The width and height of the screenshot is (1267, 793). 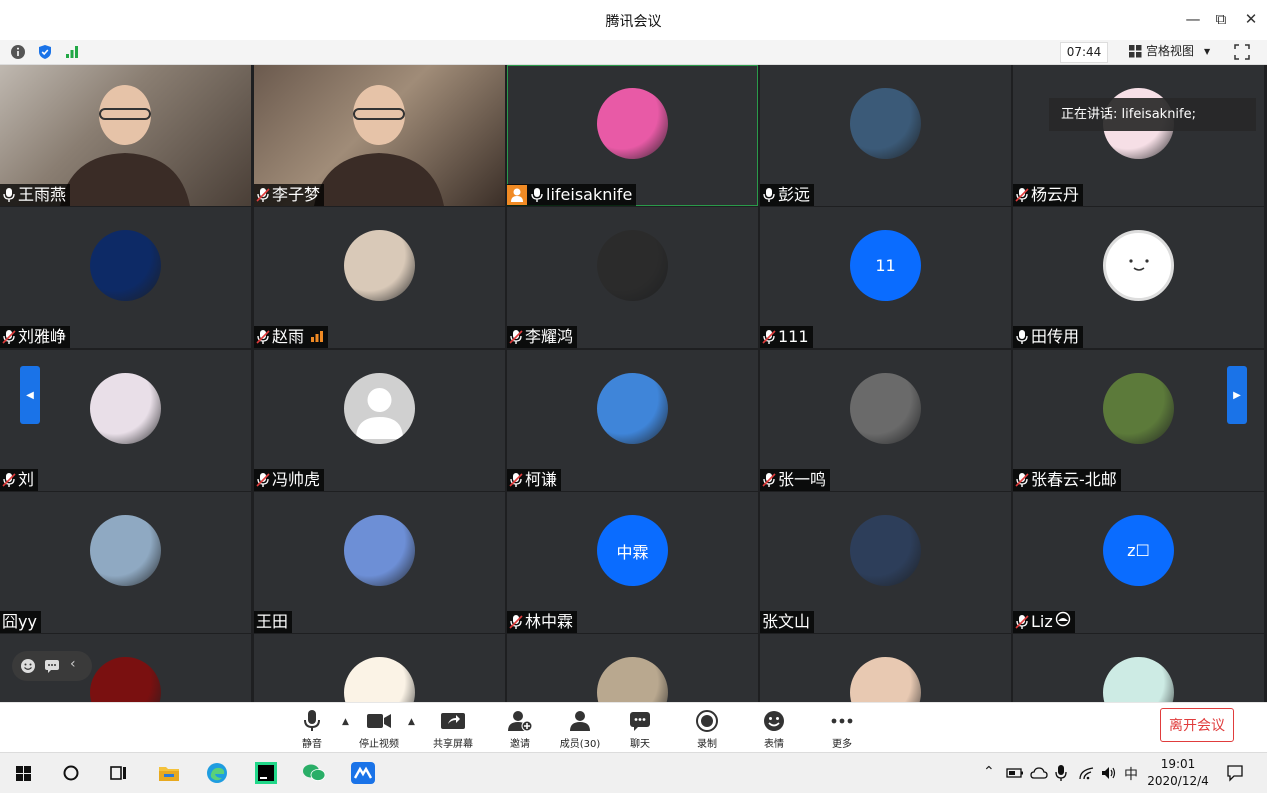 I want to click on members-icon, so click(x=580, y=721).